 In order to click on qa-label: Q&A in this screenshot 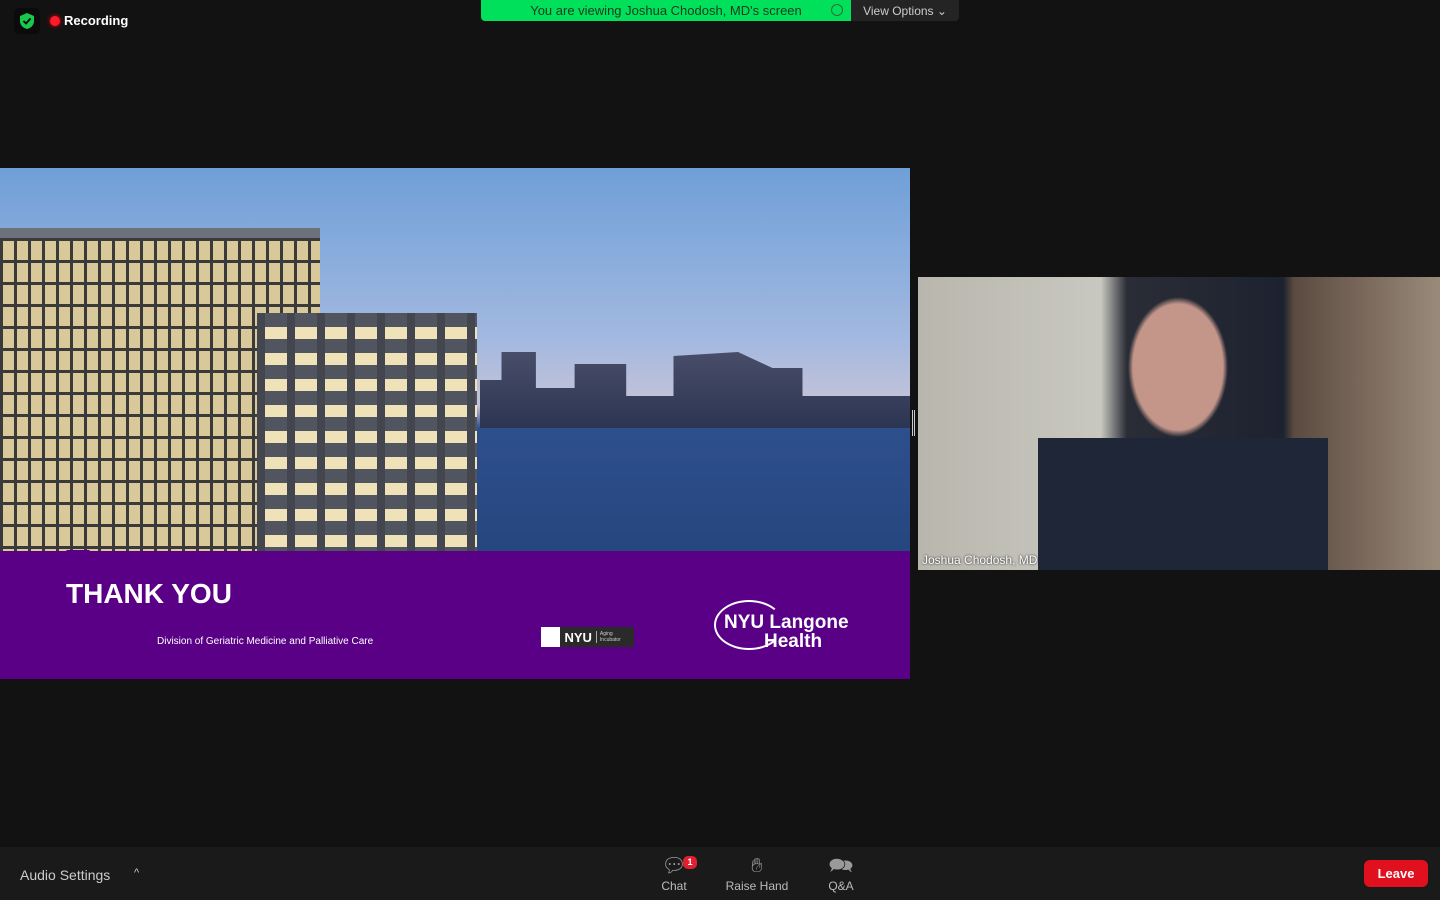, I will do `click(841, 886)`.